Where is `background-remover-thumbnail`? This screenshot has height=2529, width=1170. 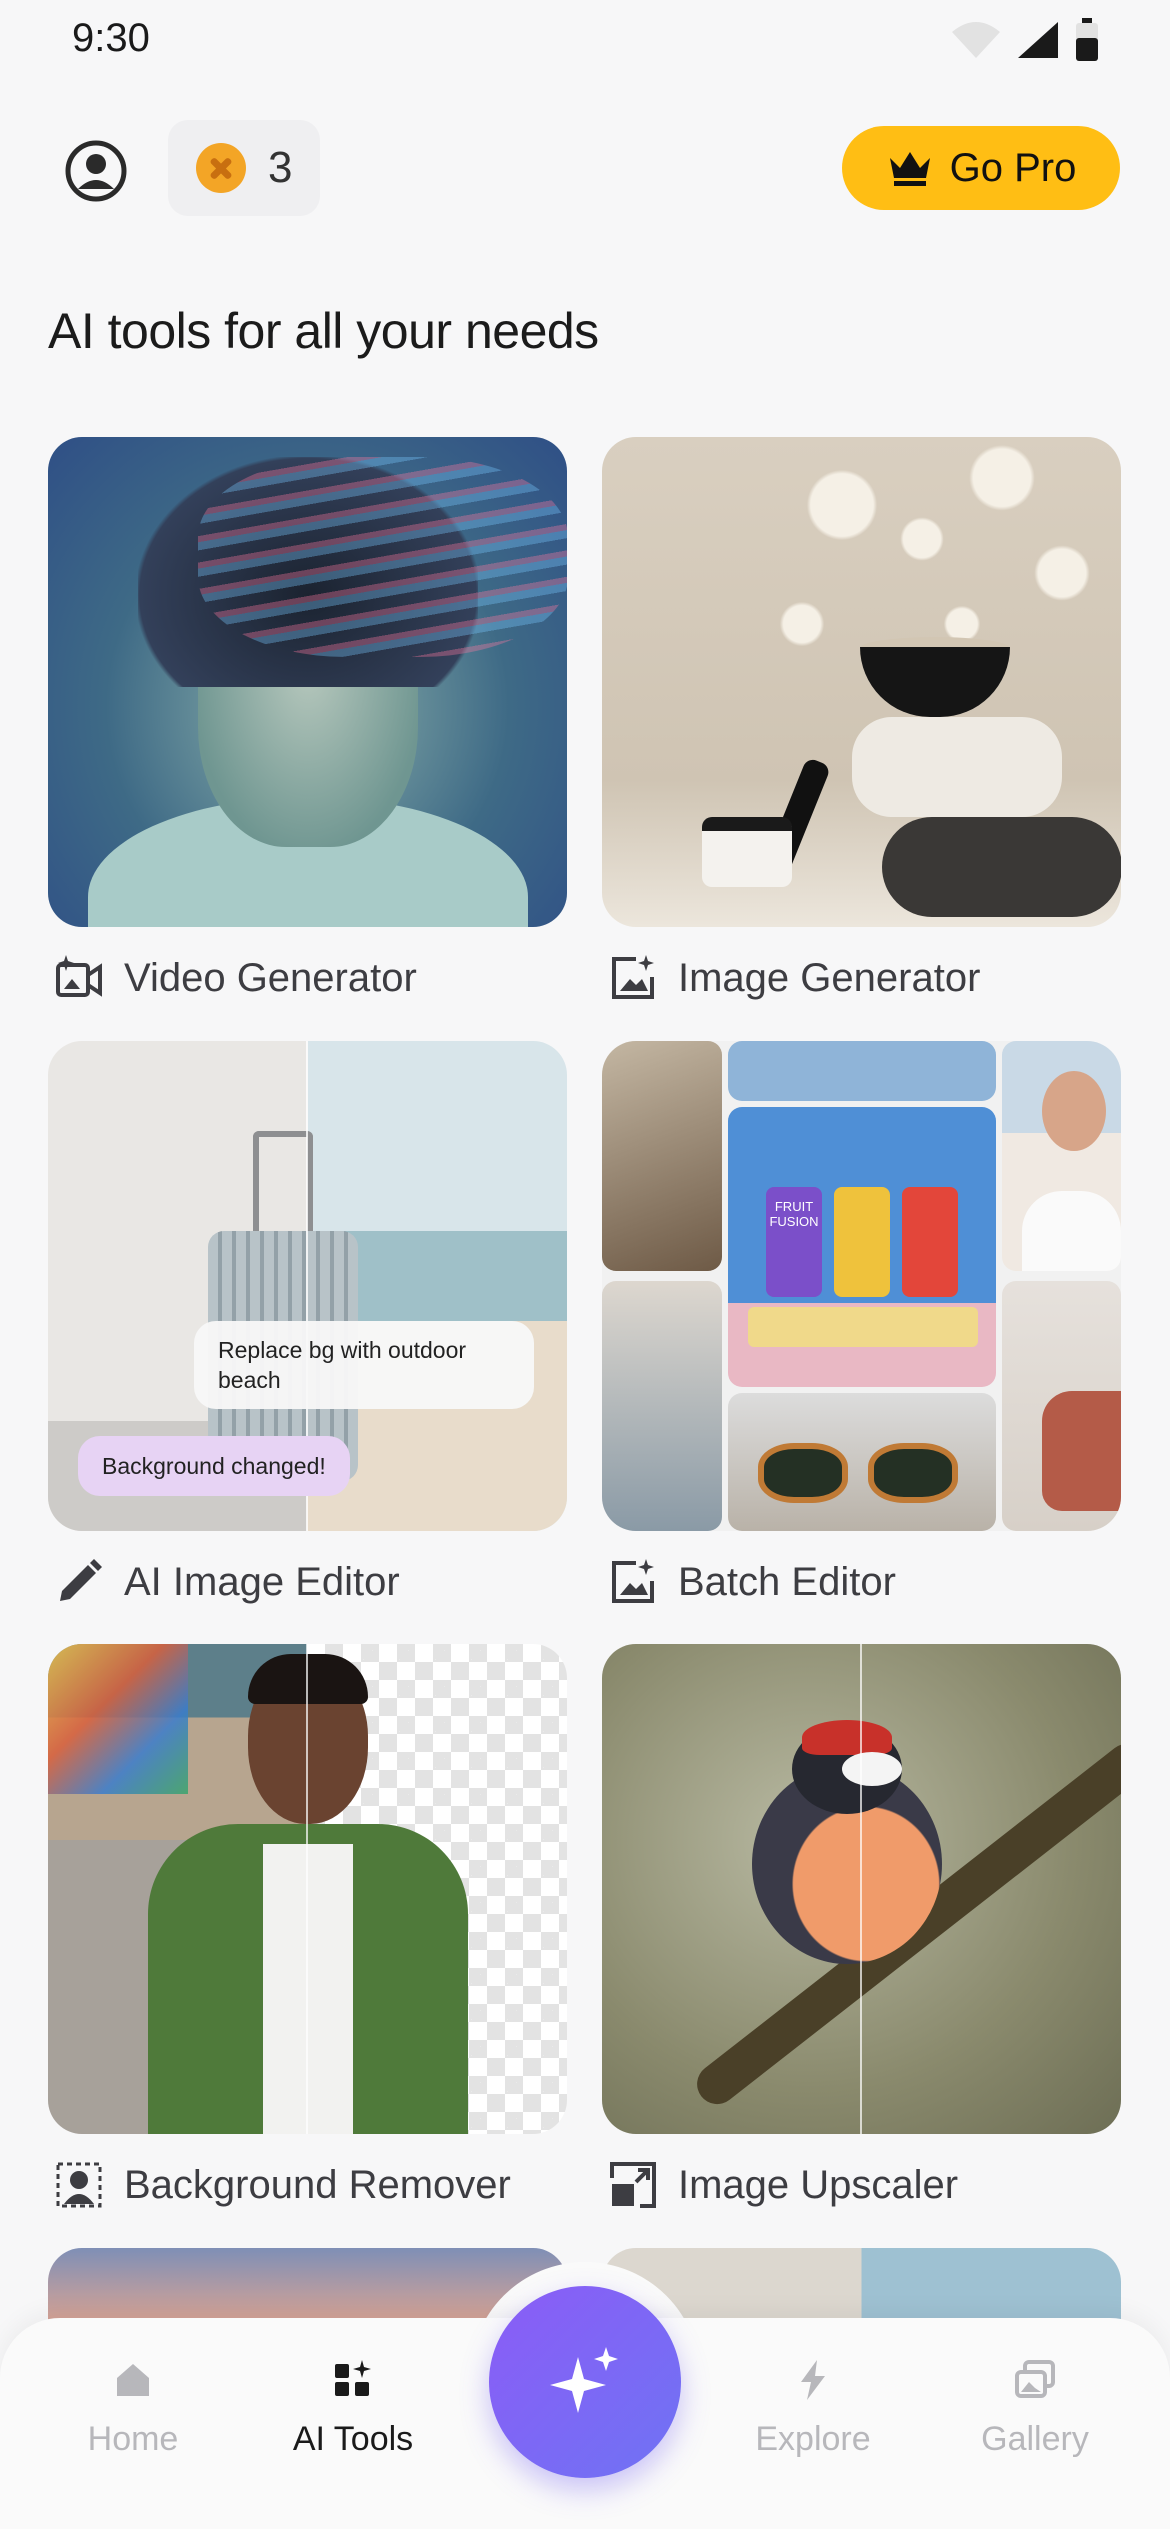 background-remover-thumbnail is located at coordinates (307, 1889).